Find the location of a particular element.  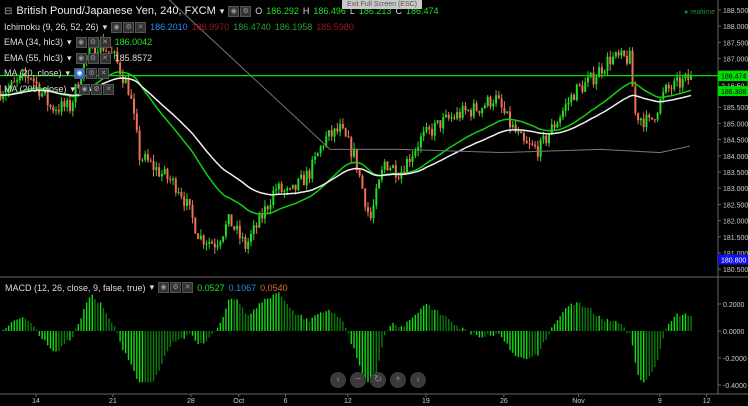

macd-name: MACD (12, 26, close, 9, false, true) is located at coordinates (75, 288).